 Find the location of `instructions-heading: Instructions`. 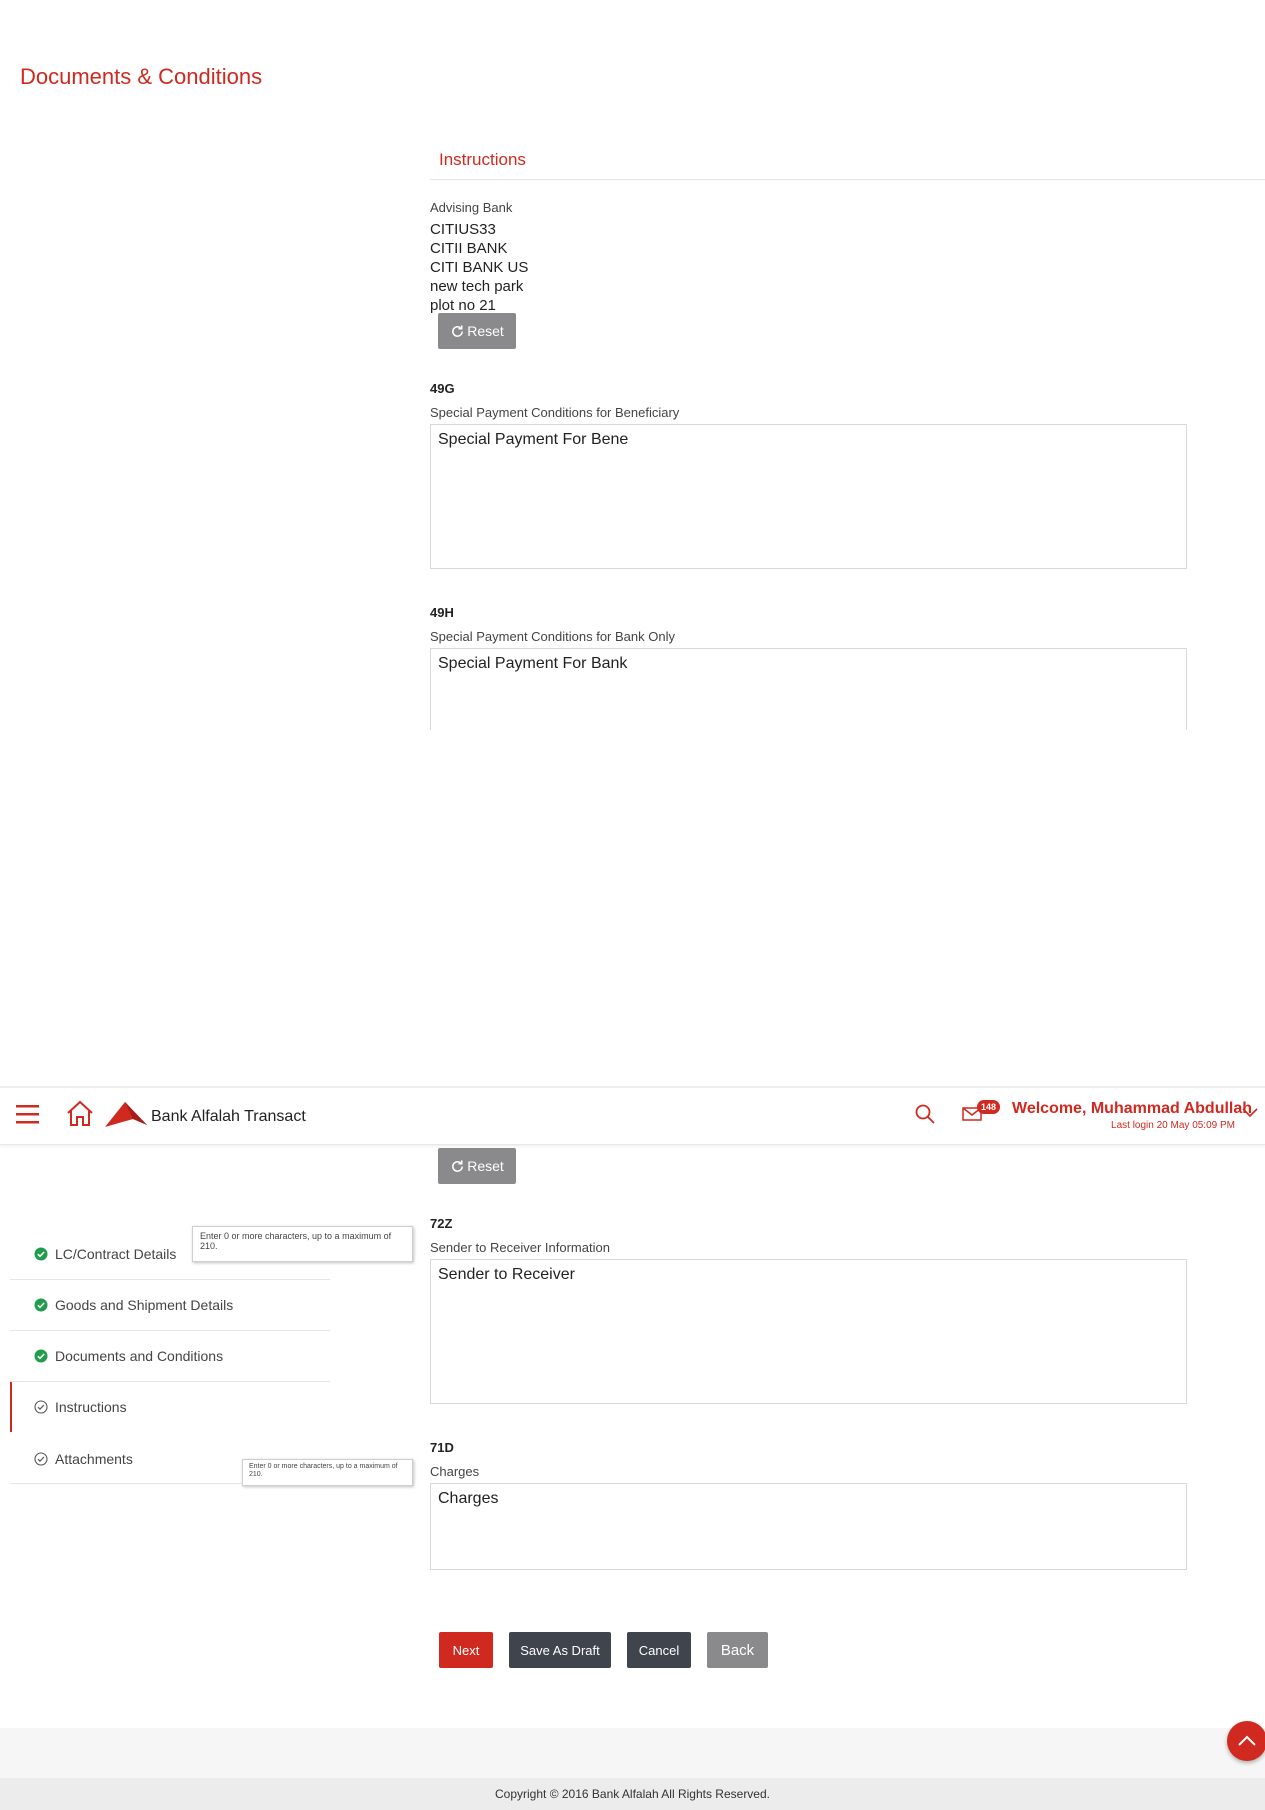

instructions-heading: Instructions is located at coordinates (482, 159).